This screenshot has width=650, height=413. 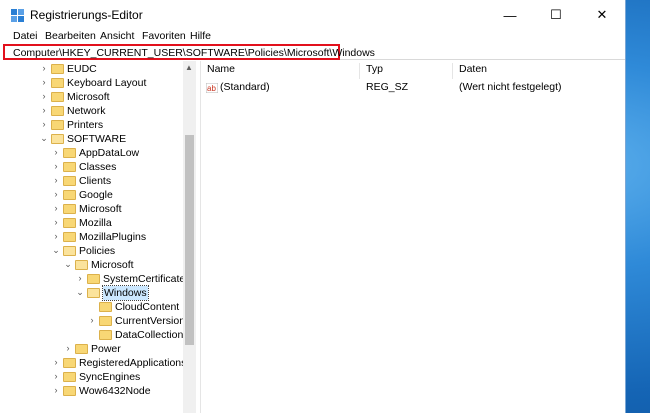 I want to click on close-button: ✕, so click(x=602, y=15).